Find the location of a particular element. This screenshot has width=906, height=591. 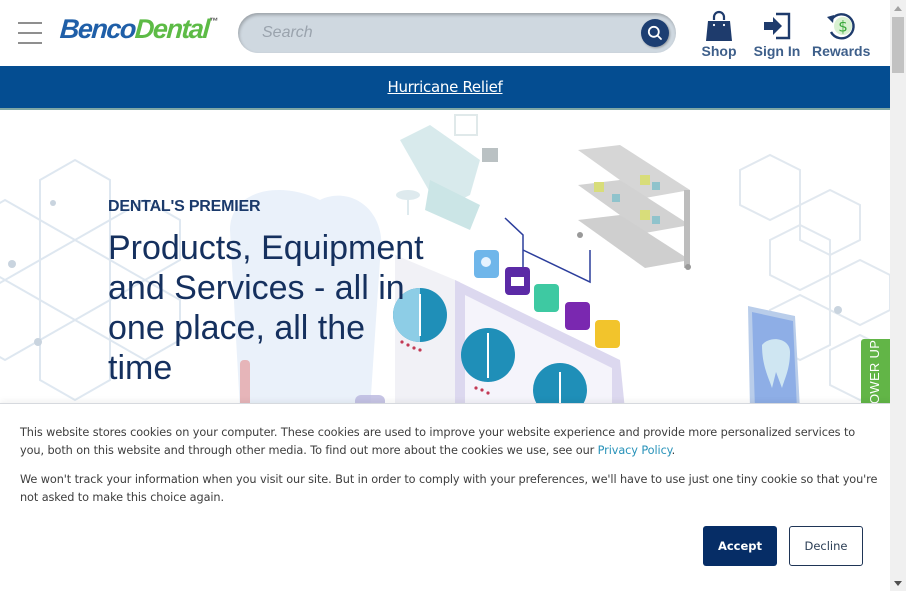

nav-shop: Shop is located at coordinates (719, 34).